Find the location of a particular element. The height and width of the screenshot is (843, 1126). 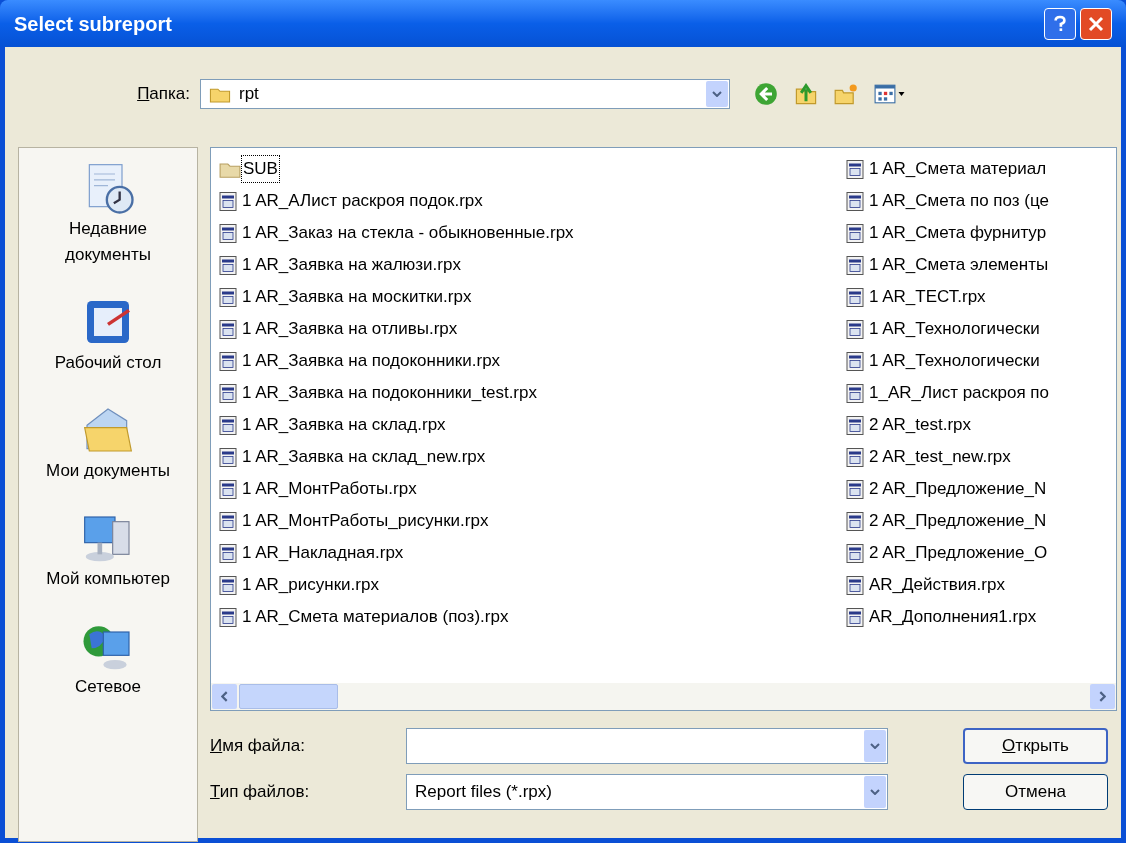

file-item: 1 AR_Заявка на жалюзи.rpx is located at coordinates (340, 265).